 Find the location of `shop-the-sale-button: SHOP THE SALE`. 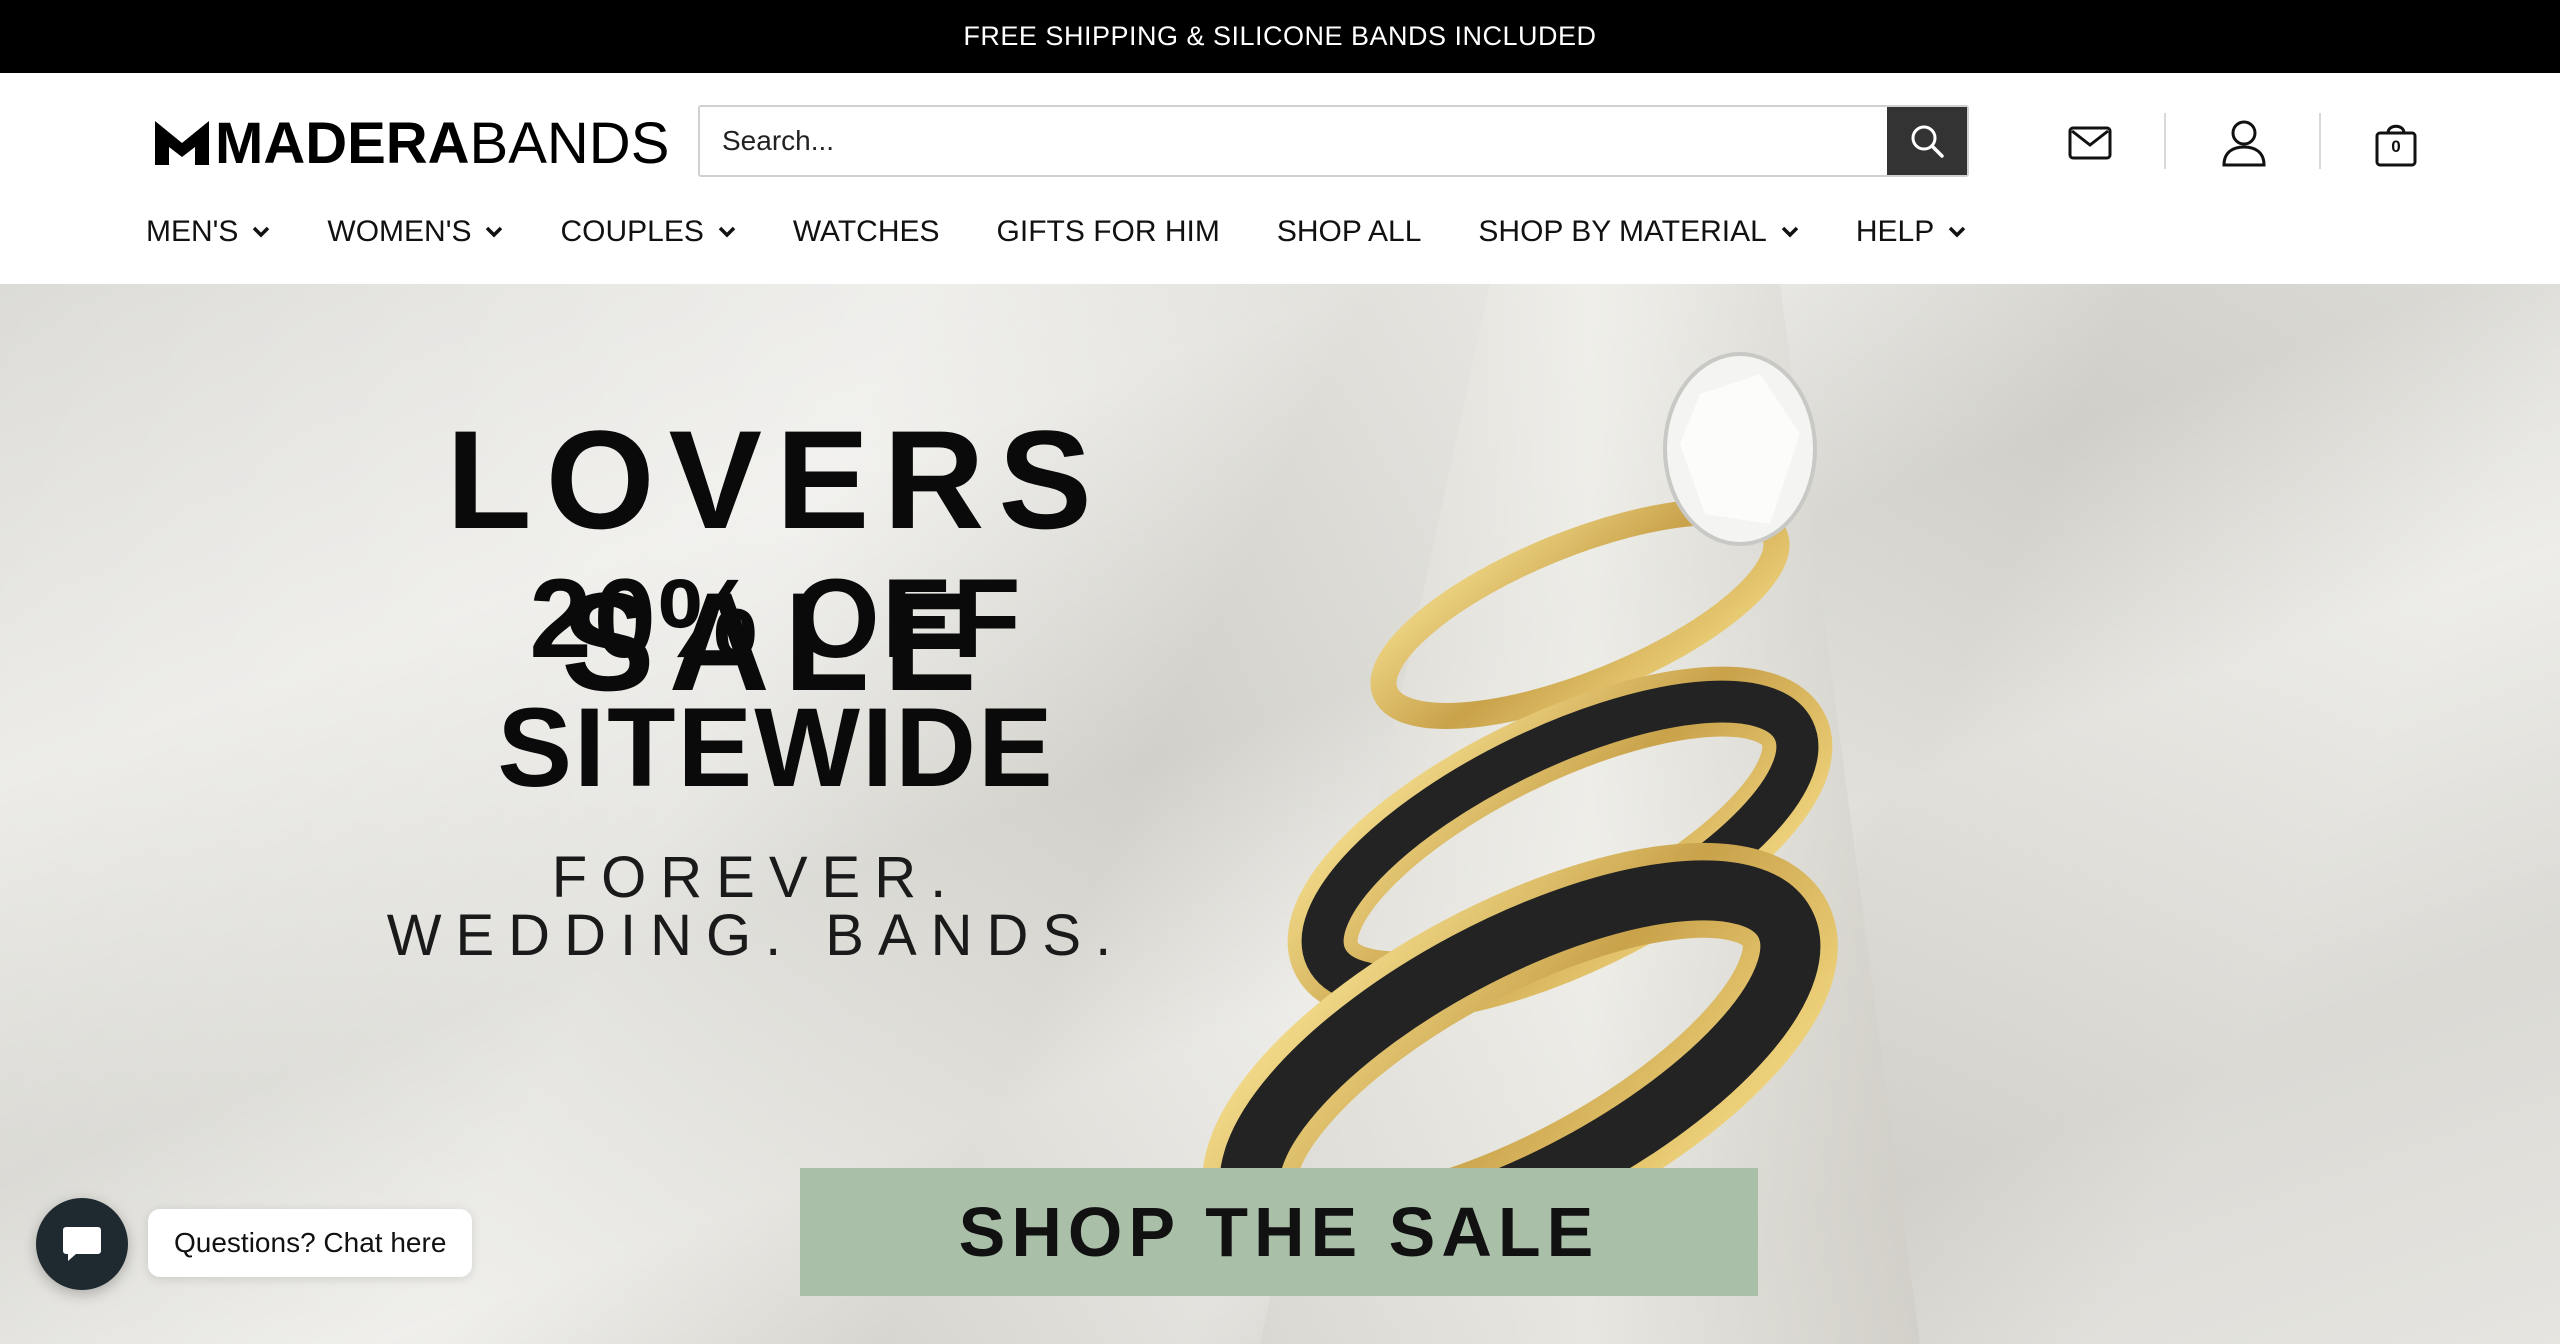

shop-the-sale-button: SHOP THE SALE is located at coordinates (1279, 1232).